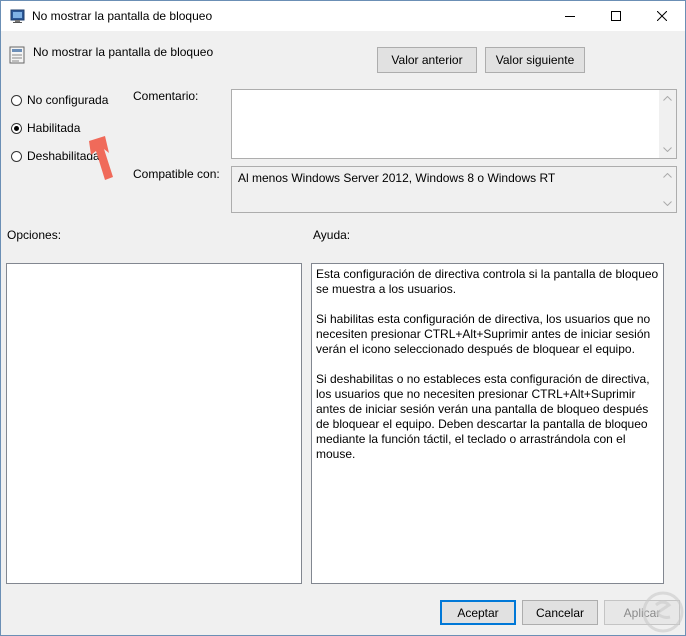 The height and width of the screenshot is (636, 686). I want to click on accept-button: Aceptar, so click(478, 612).